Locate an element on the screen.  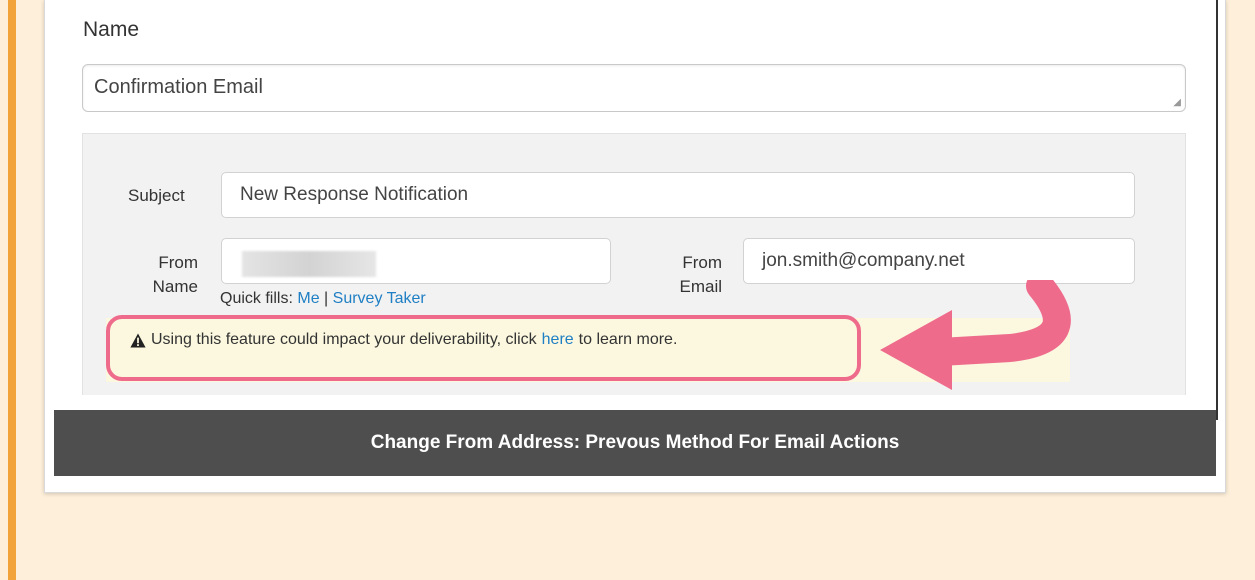
name-input: Confirmation Email ◢ is located at coordinates (634, 88).